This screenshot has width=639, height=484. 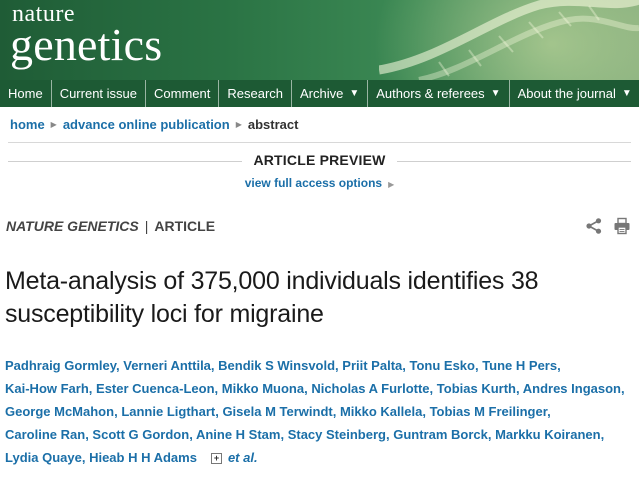 I want to click on nav-home-label: Home, so click(x=25, y=93).